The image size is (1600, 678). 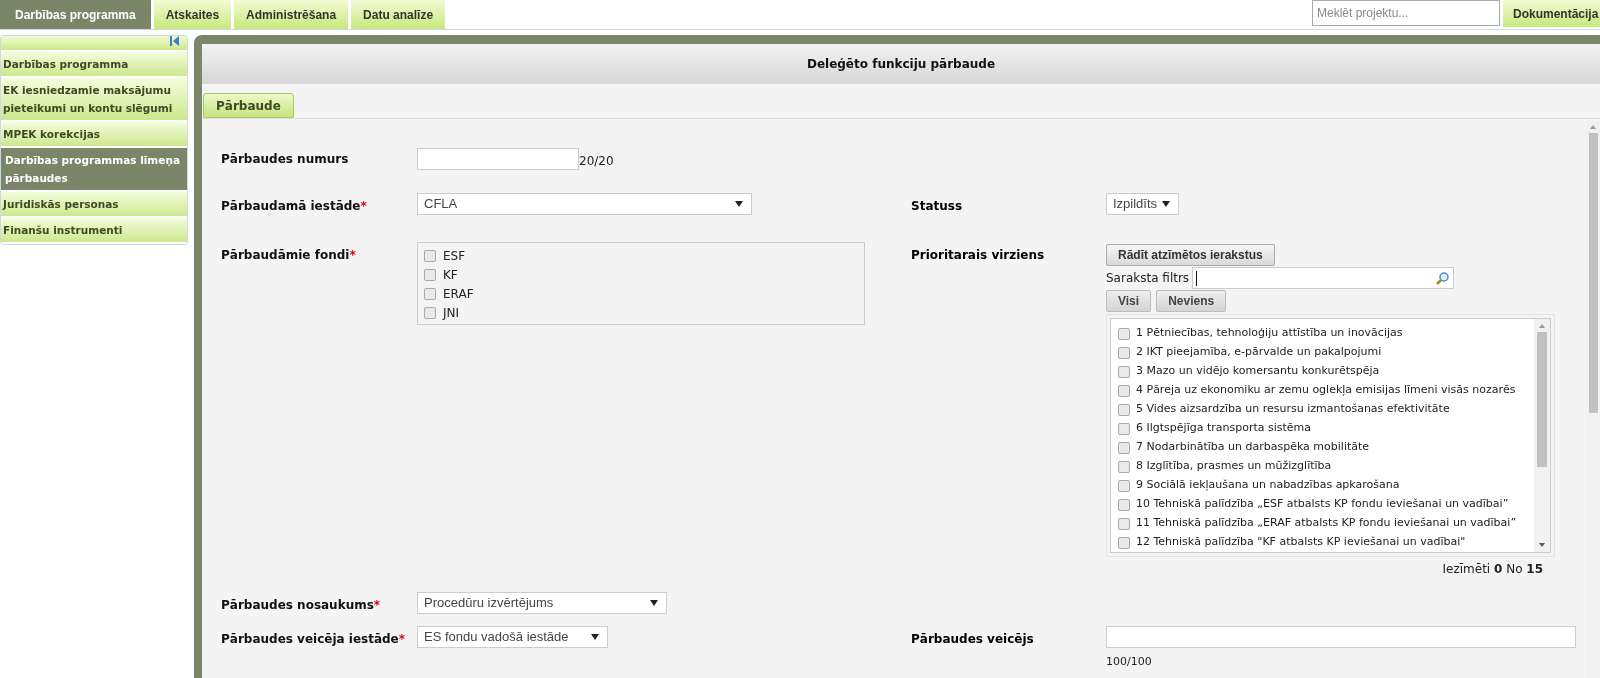 I want to click on documentation-button: Dokumentācija, so click(x=1551, y=13).